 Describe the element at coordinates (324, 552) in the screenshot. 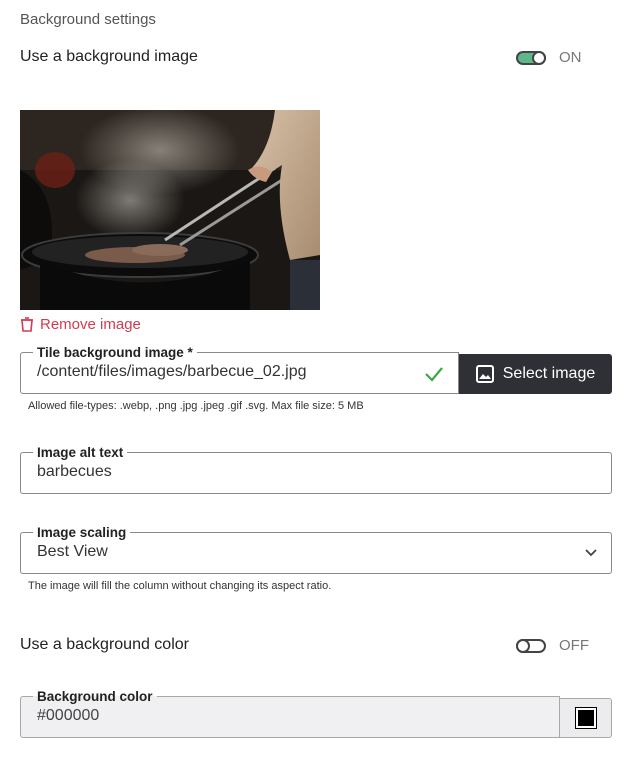

I see `image-scaling-value: Best View` at that location.